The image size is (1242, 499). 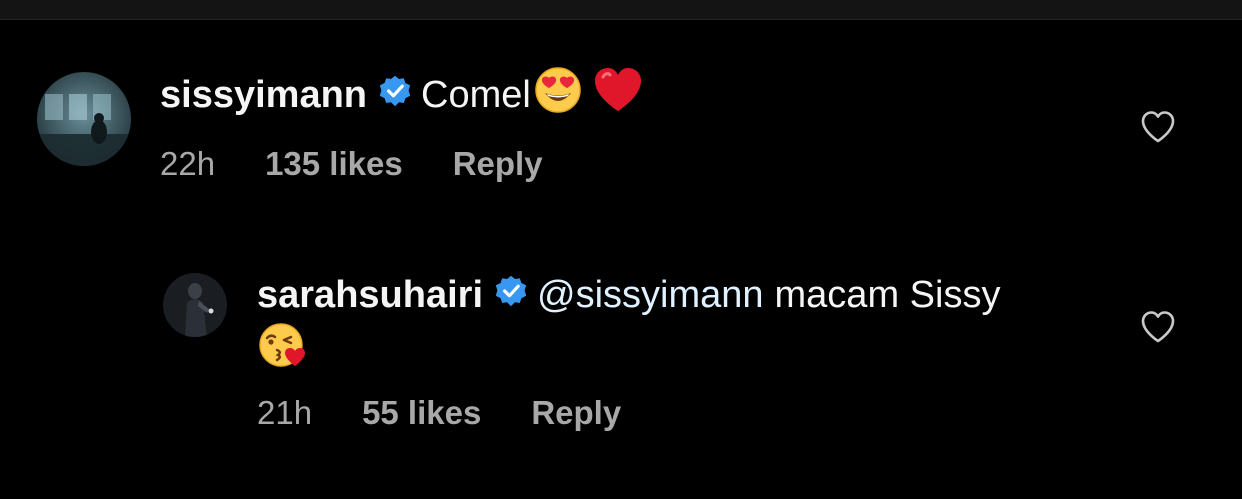 I want to click on comment-body: sarahsuhairi @sissyimann macam Sissy, so click(x=628, y=295).